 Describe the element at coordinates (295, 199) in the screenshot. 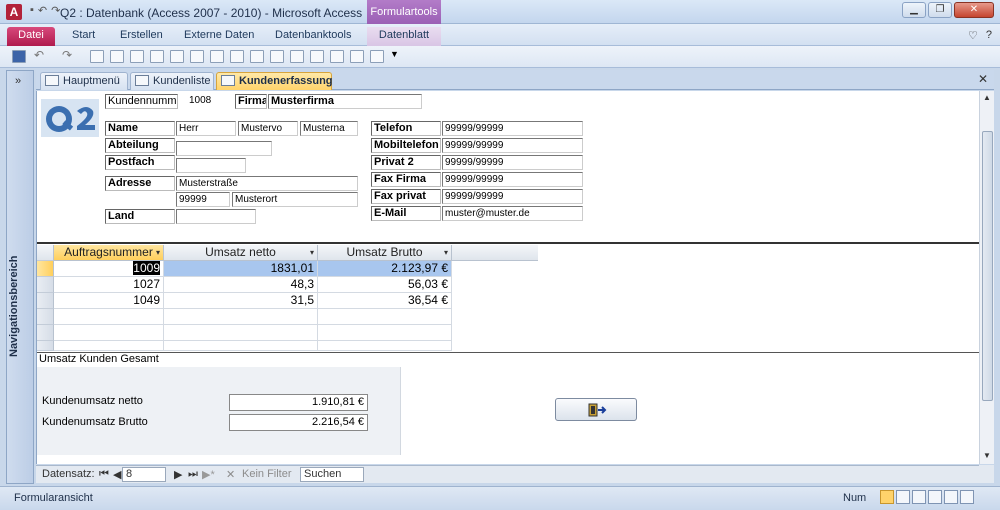

I see `ort-field: Musterort` at that location.